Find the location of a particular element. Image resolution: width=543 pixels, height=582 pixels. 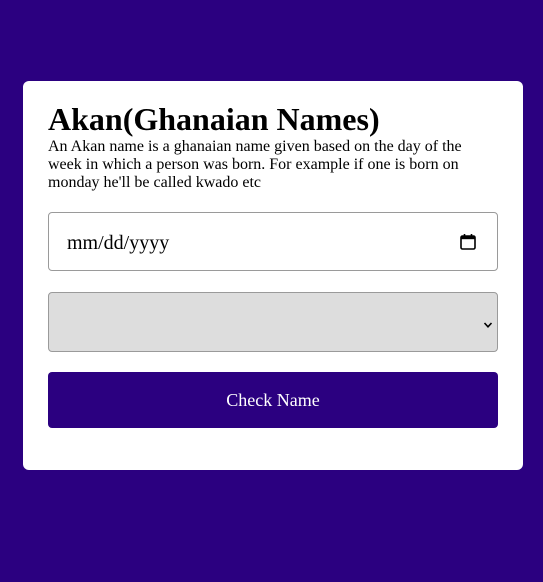

birth-date-input: mm/dd/yyyy is located at coordinates (273, 241).